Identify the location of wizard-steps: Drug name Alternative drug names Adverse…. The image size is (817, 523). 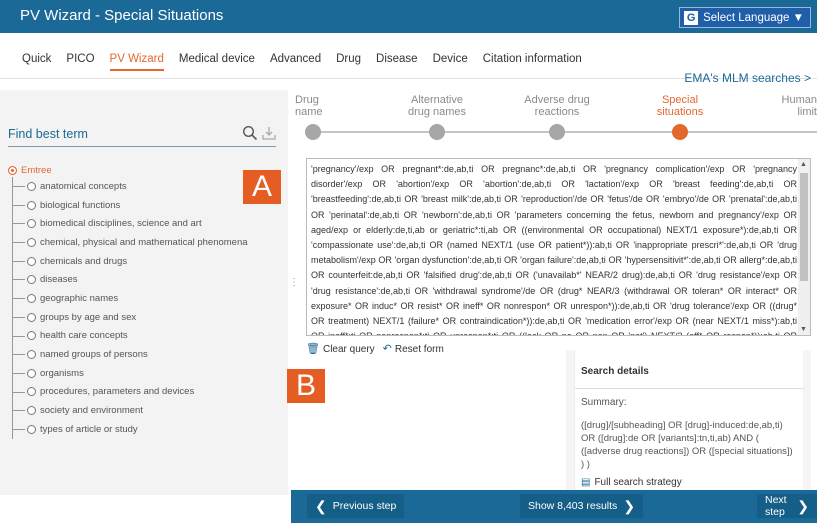
(556, 119).